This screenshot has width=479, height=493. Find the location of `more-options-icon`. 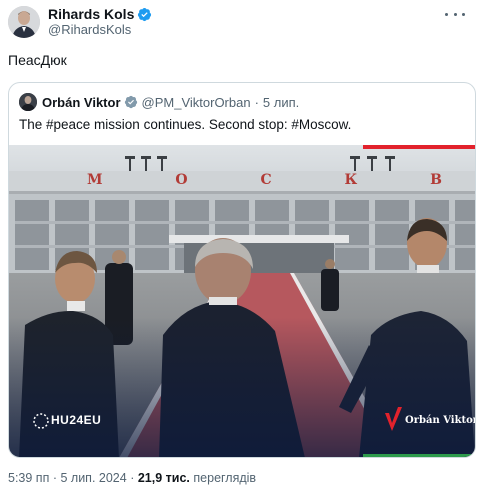

more-options-icon is located at coordinates (455, 14).